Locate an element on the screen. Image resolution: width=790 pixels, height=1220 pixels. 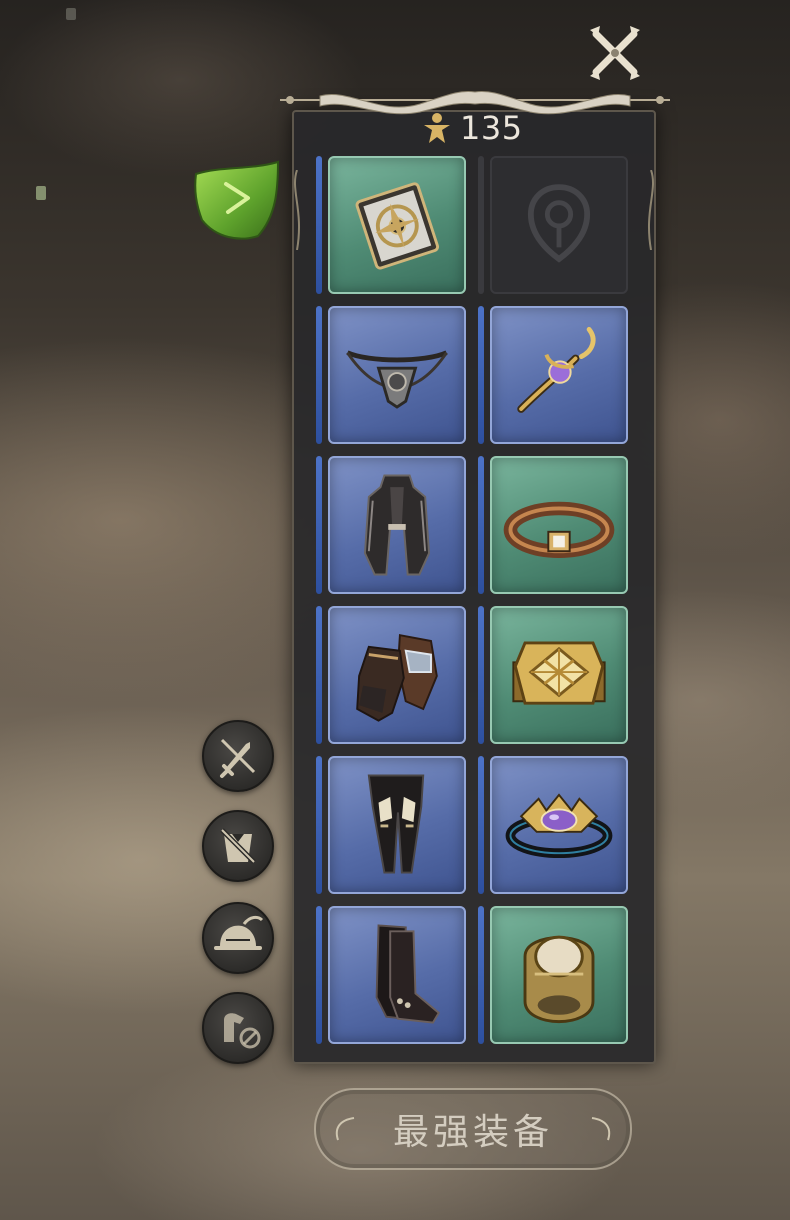
leggings-icon is located at coordinates (396, 824).